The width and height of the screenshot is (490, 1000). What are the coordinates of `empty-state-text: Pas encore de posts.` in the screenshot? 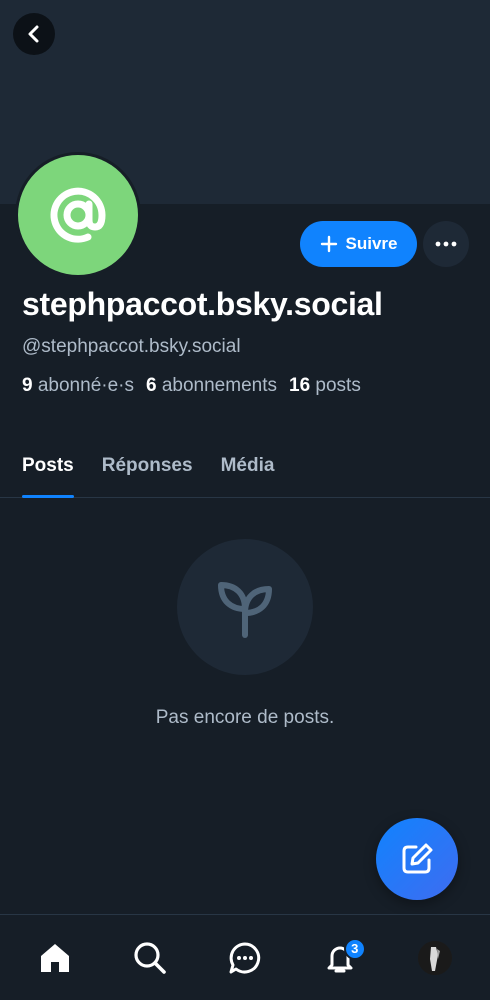 It's located at (245, 717).